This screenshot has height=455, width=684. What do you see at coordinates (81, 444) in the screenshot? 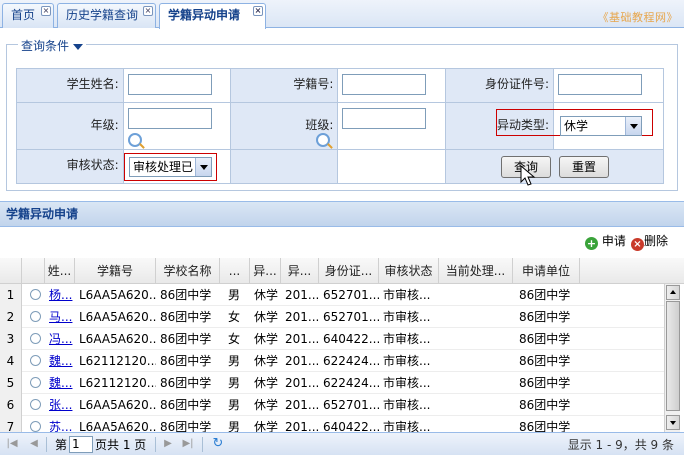
I see `page-number-input: 1` at bounding box center [81, 444].